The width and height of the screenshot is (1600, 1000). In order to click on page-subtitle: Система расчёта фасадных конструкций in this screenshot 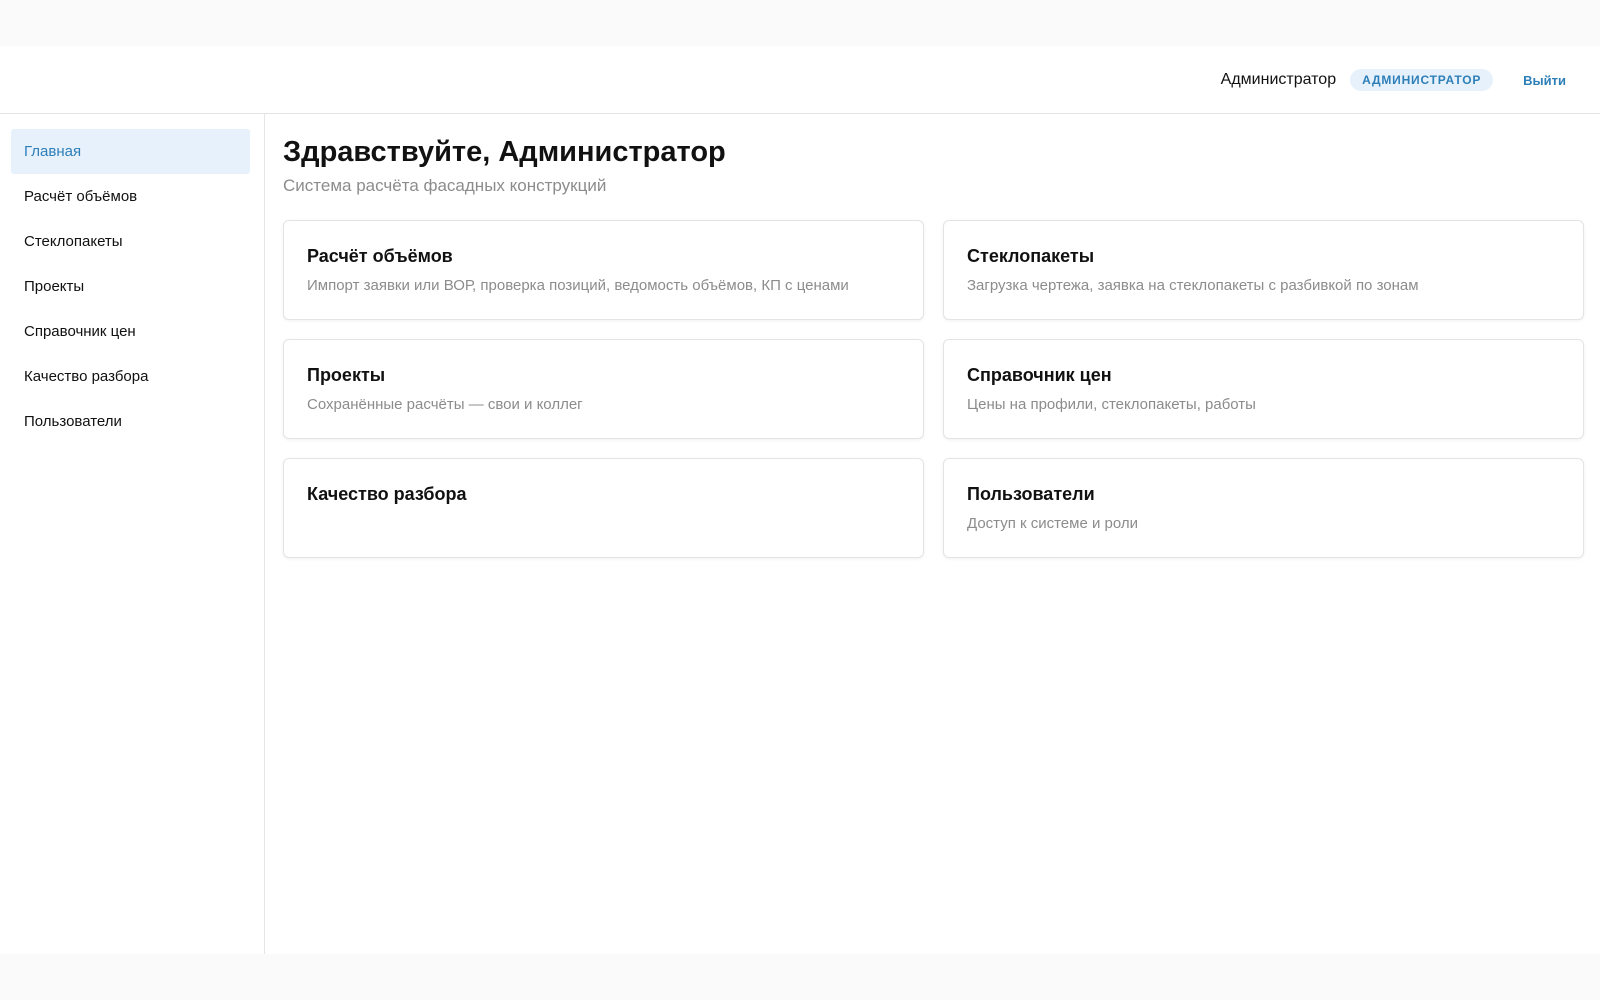, I will do `click(445, 185)`.